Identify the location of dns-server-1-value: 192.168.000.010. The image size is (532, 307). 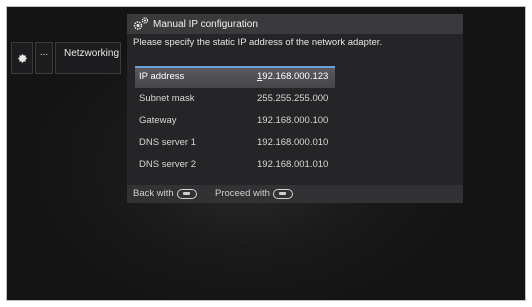
(292, 143).